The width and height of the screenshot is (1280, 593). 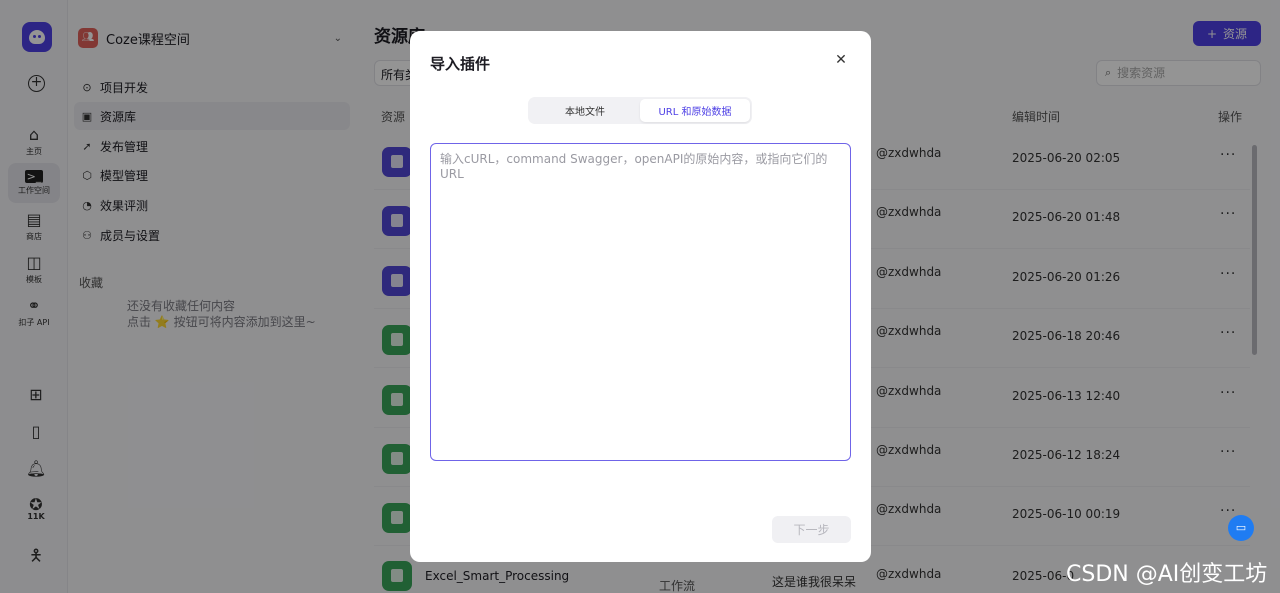 What do you see at coordinates (1241, 528) in the screenshot?
I see `chat-support-icon: ▭` at bounding box center [1241, 528].